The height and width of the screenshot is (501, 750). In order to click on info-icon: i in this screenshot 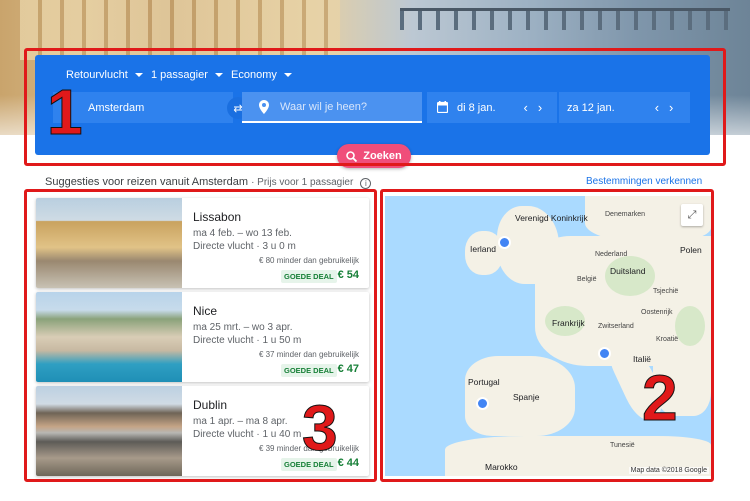, I will do `click(366, 183)`.